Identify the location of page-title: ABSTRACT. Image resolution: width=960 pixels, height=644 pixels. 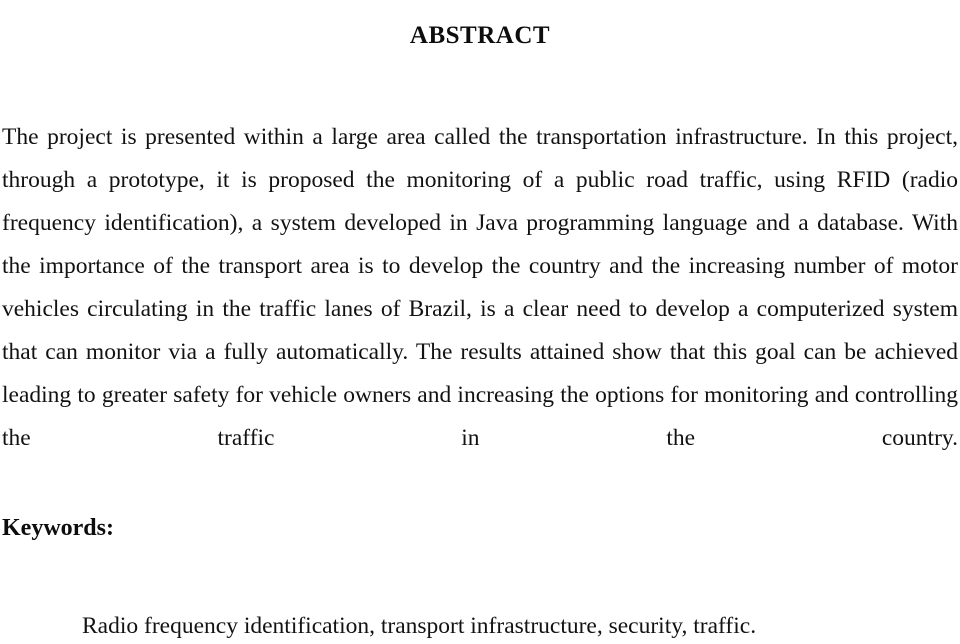
(480, 35).